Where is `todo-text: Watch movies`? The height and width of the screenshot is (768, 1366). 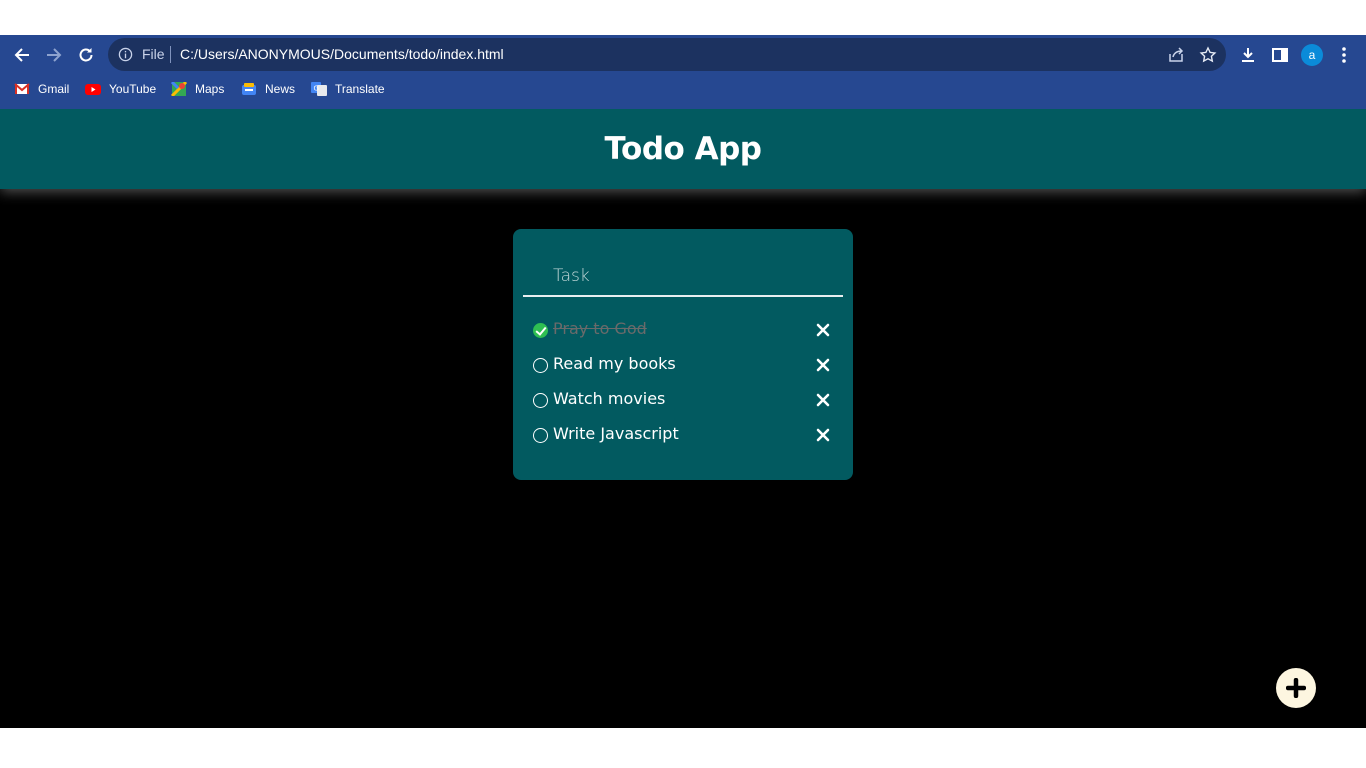 todo-text: Watch movies is located at coordinates (609, 398).